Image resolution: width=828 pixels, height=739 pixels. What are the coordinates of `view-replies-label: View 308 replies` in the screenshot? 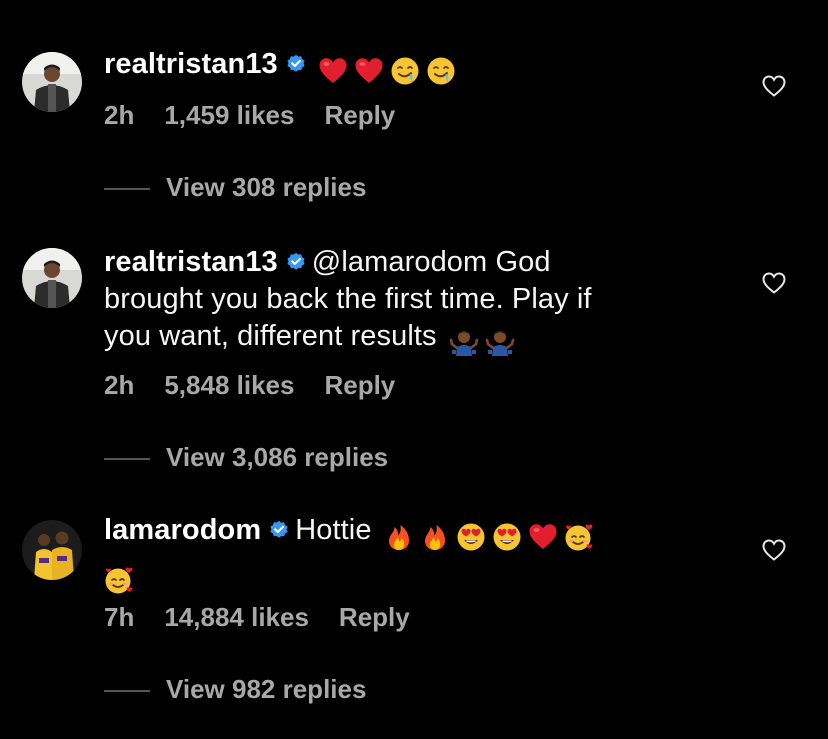 It's located at (266, 187).